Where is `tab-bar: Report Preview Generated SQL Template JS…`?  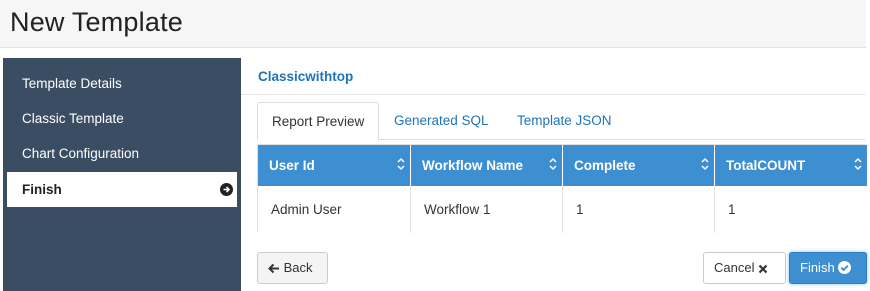 tab-bar: Report Preview Generated SQL Template JS… is located at coordinates (561, 121).